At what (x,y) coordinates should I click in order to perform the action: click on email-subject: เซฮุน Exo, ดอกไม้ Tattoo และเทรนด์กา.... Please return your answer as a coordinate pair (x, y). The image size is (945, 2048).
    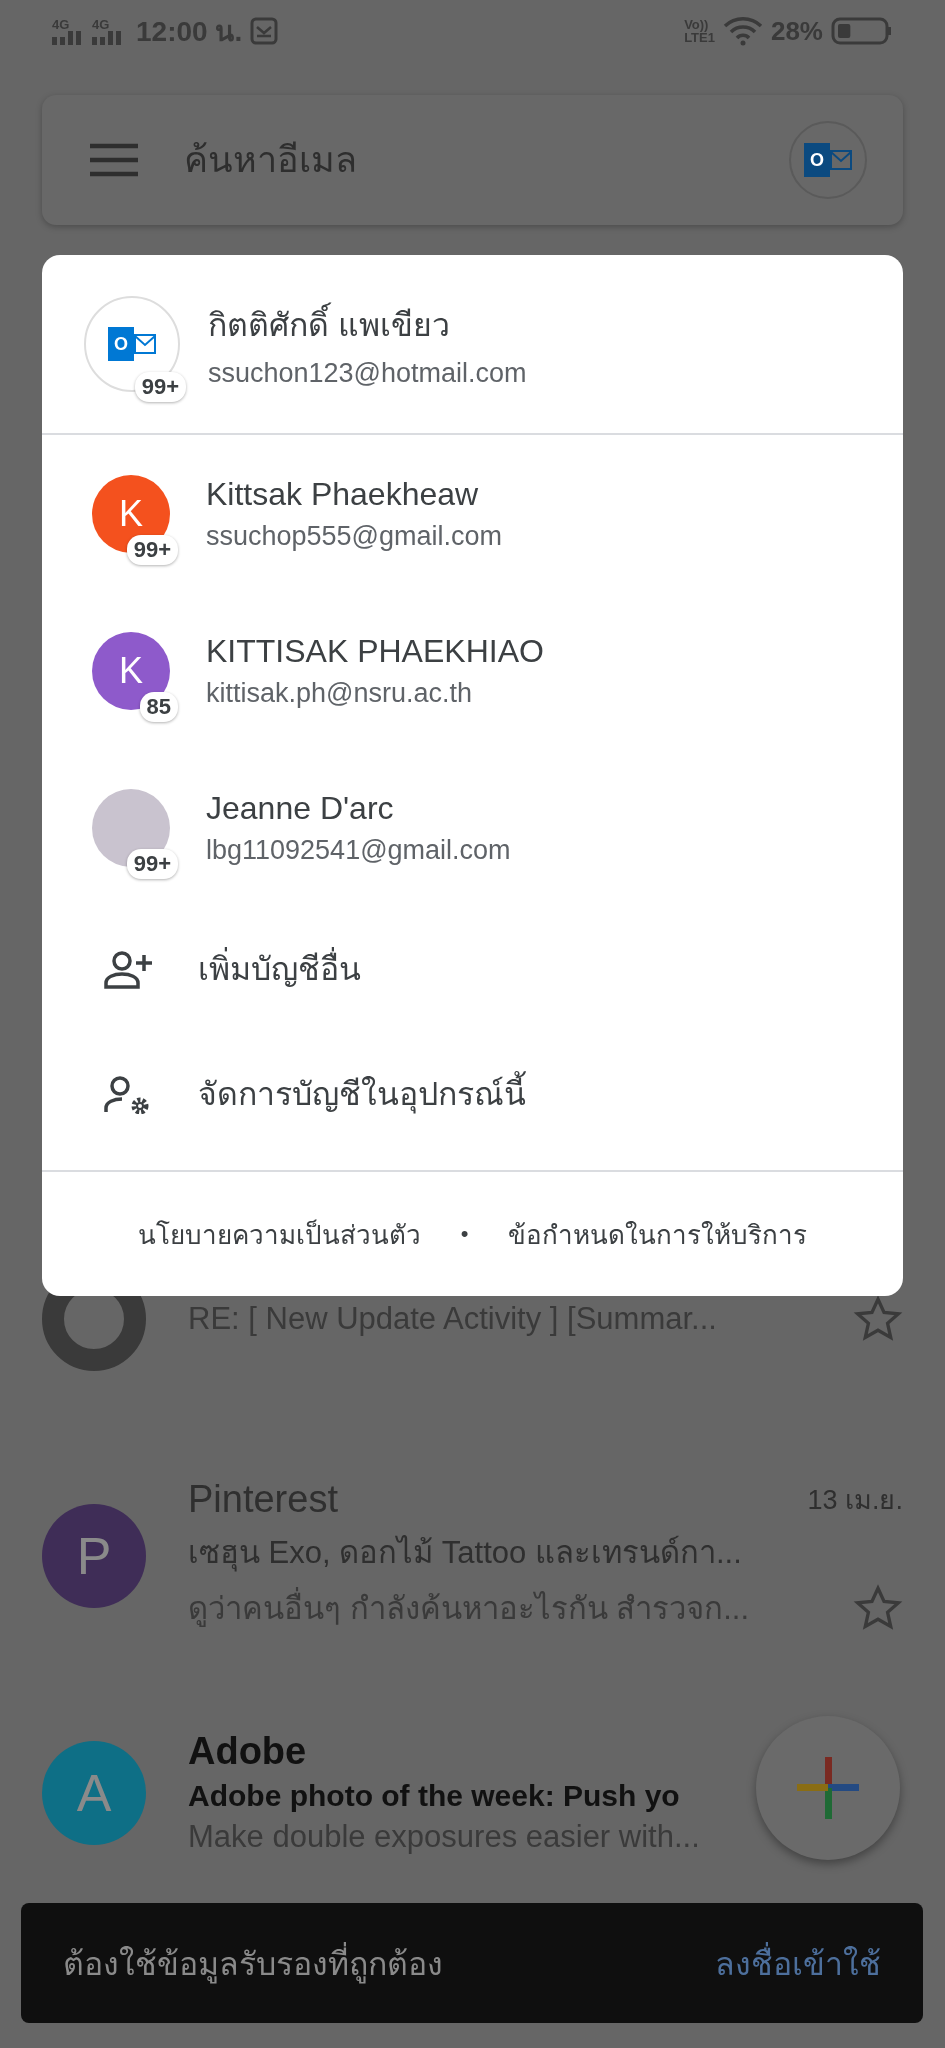
    Looking at the image, I should click on (465, 1554).